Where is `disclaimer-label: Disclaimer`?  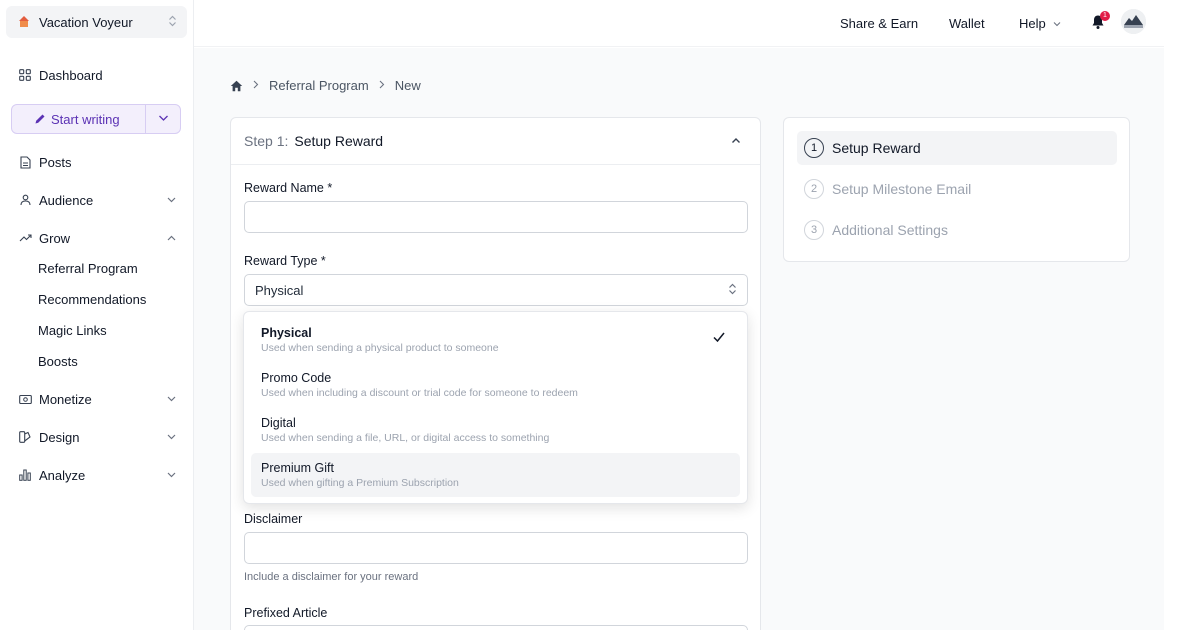 disclaimer-label: Disclaimer is located at coordinates (273, 519).